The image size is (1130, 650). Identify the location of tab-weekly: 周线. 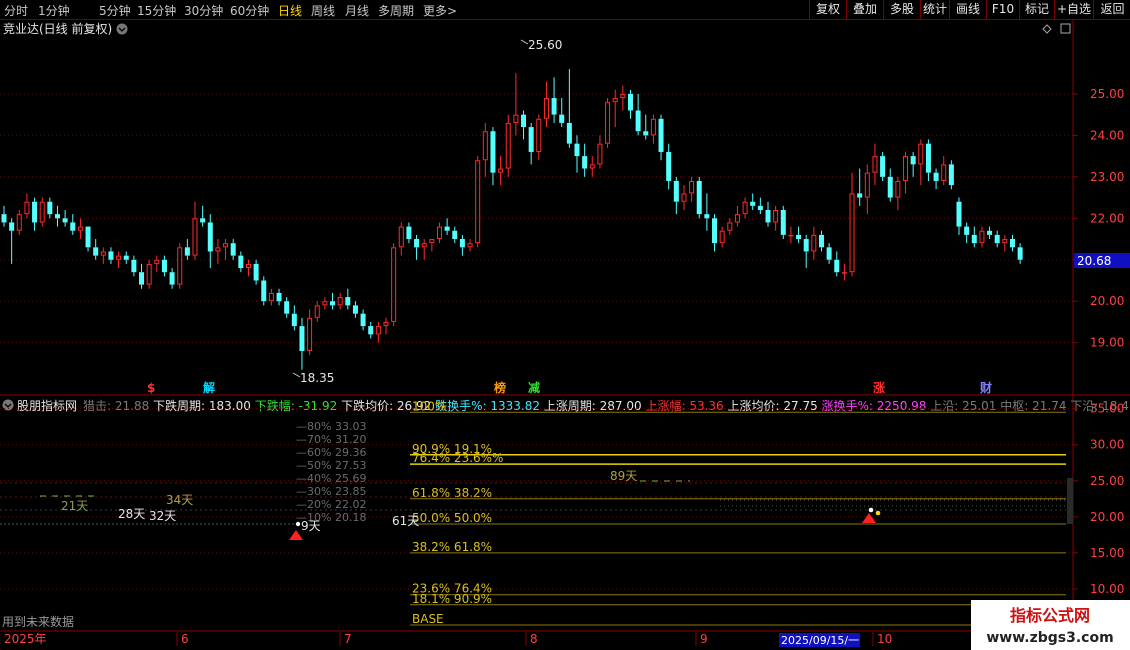
(323, 10).